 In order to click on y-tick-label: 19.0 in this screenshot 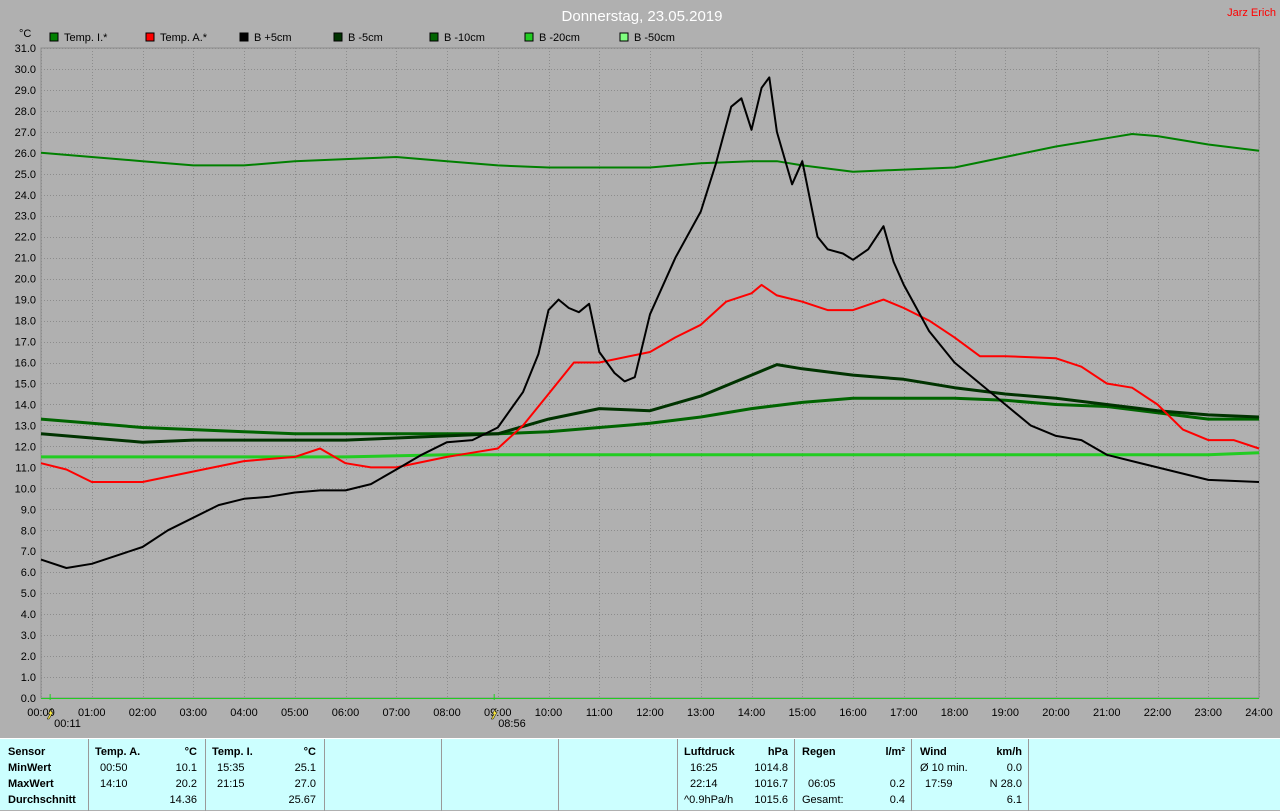, I will do `click(25, 301)`.